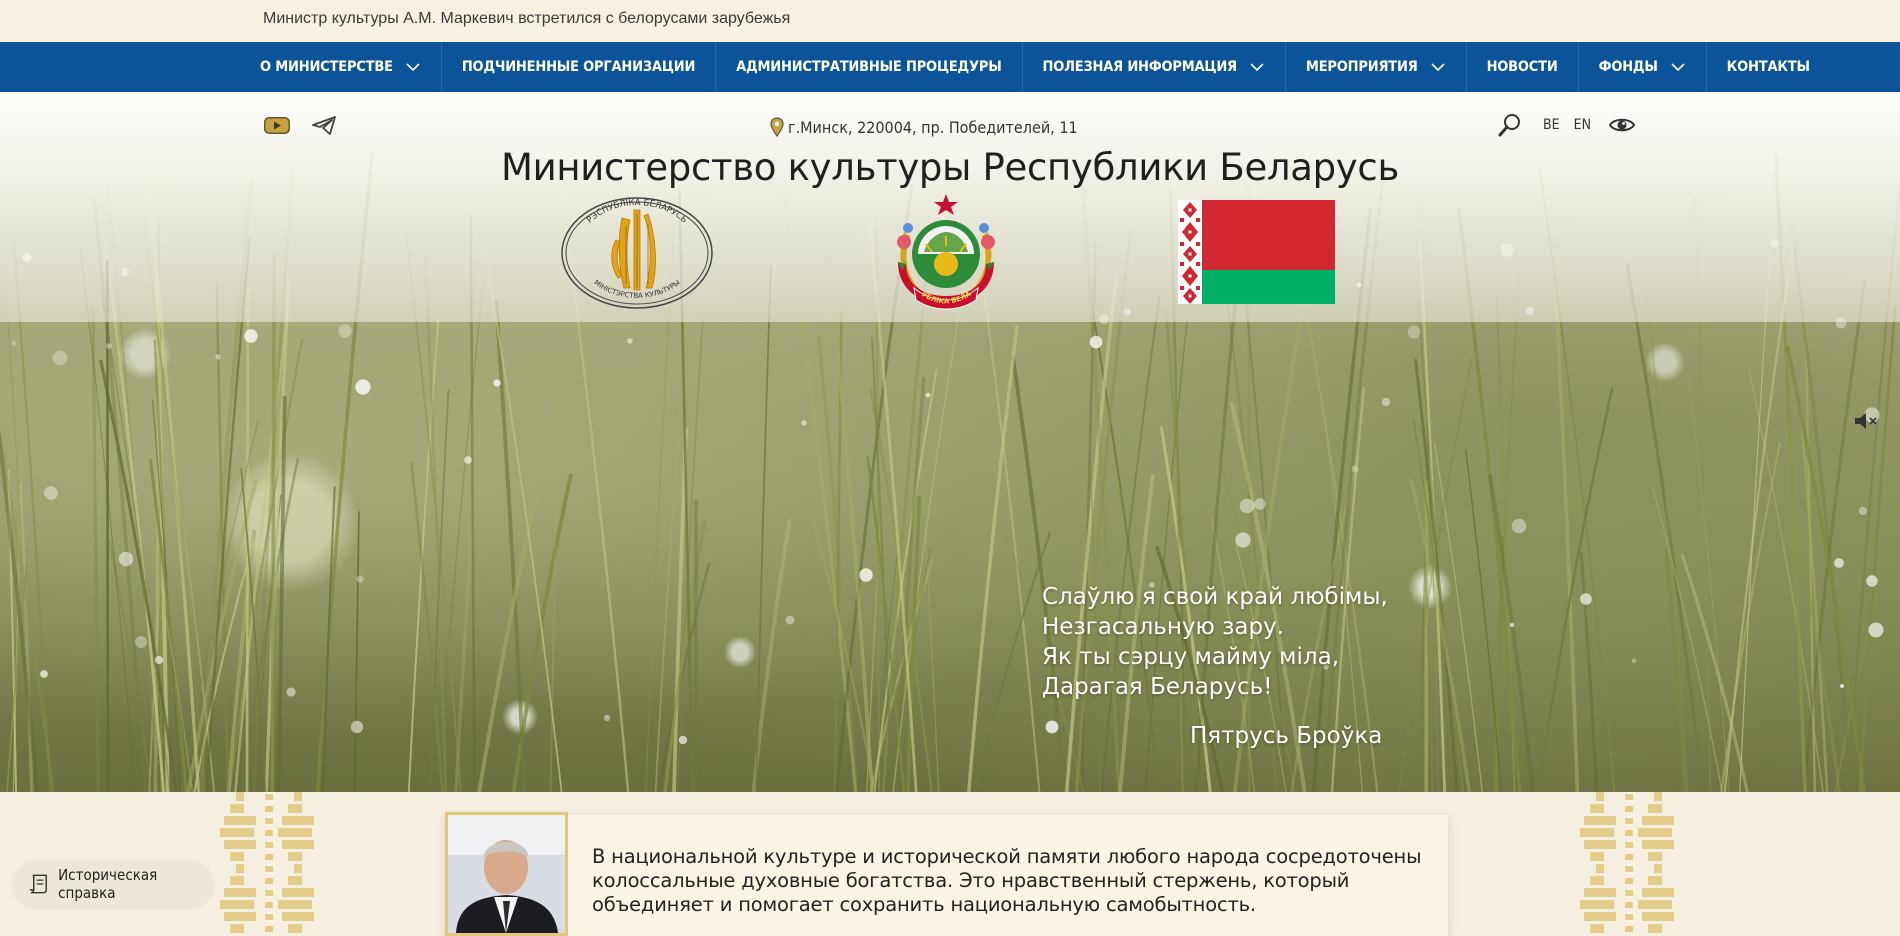  I want to click on nav-item-label: НОВОСТИ, so click(1522, 67).